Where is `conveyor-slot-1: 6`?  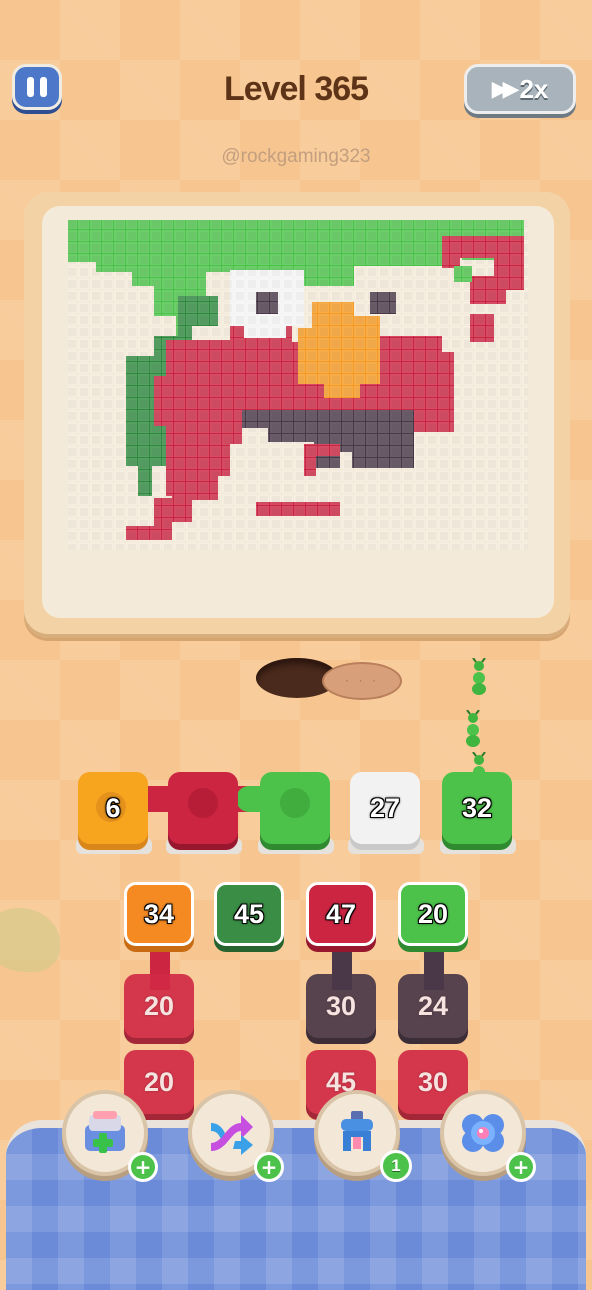 conveyor-slot-1: 6 is located at coordinates (113, 808).